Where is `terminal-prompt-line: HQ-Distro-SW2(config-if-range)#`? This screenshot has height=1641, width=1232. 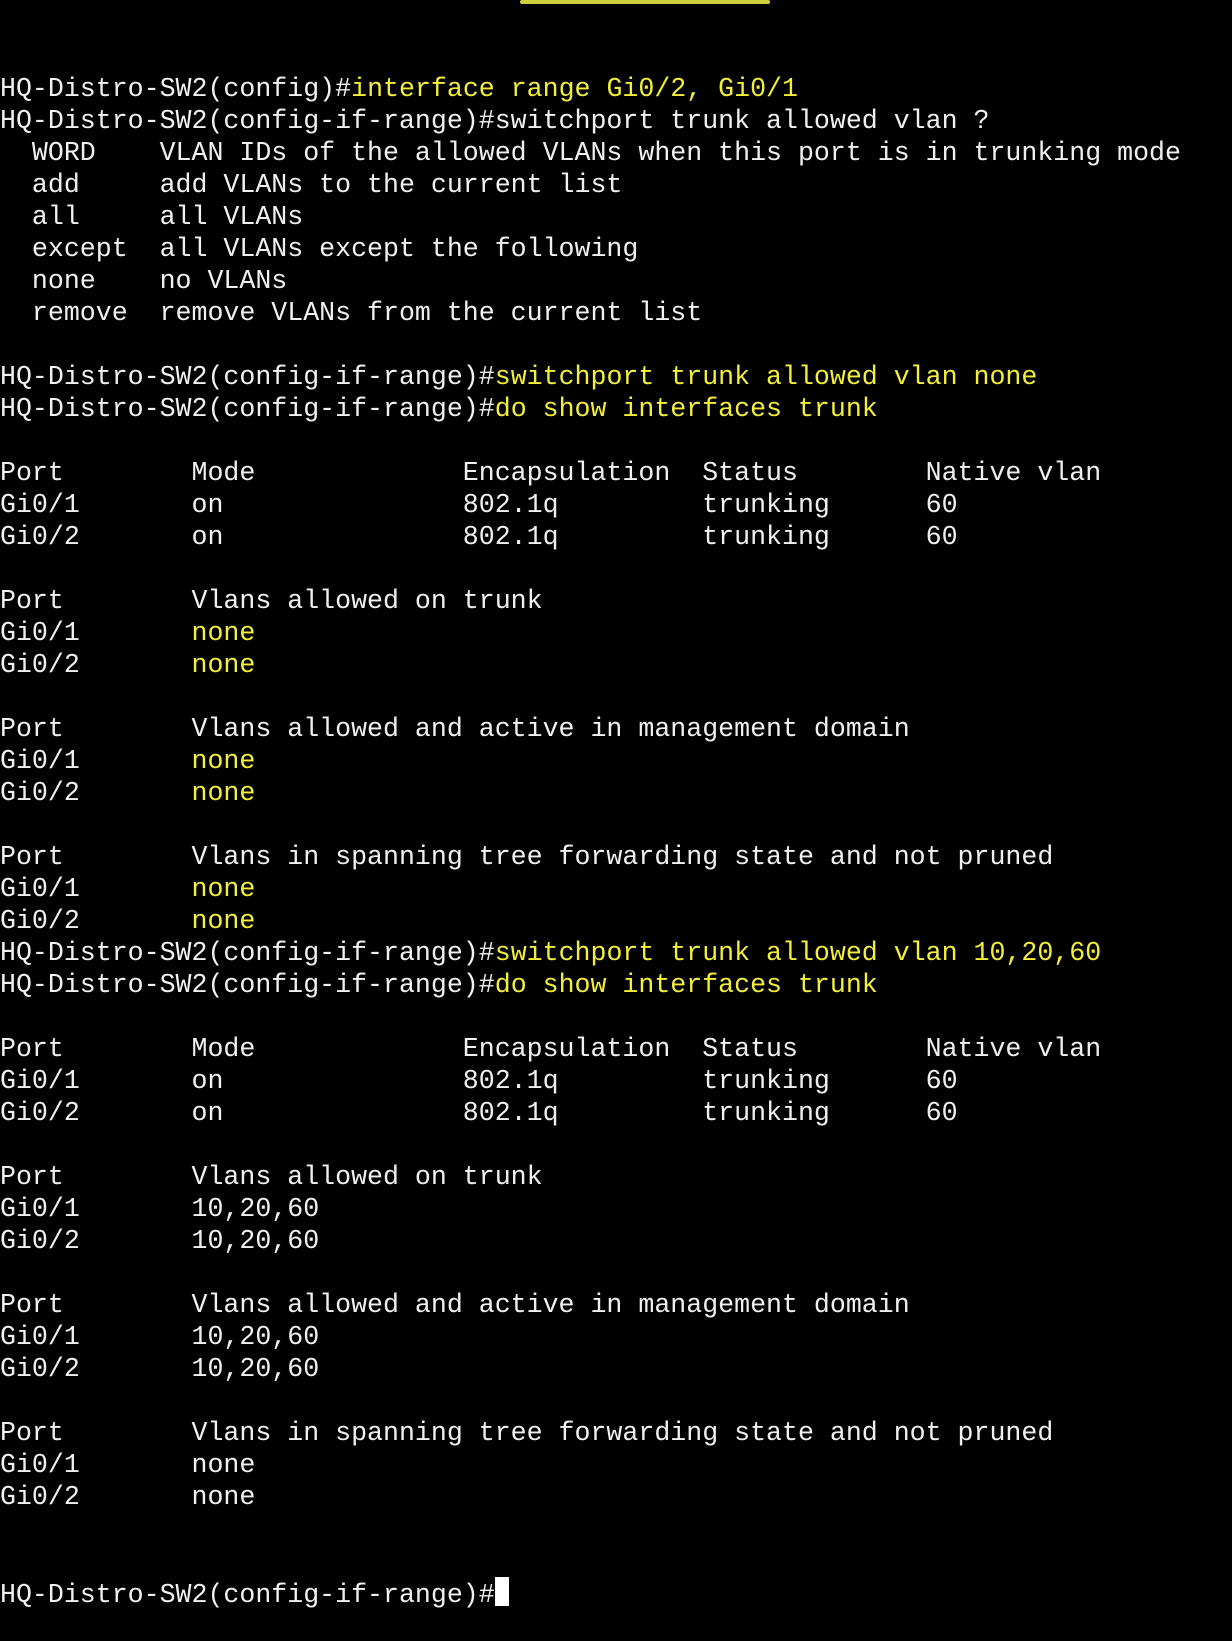
terminal-prompt-line: HQ-Distro-SW2(config-if-range)# is located at coordinates (616, 1593).